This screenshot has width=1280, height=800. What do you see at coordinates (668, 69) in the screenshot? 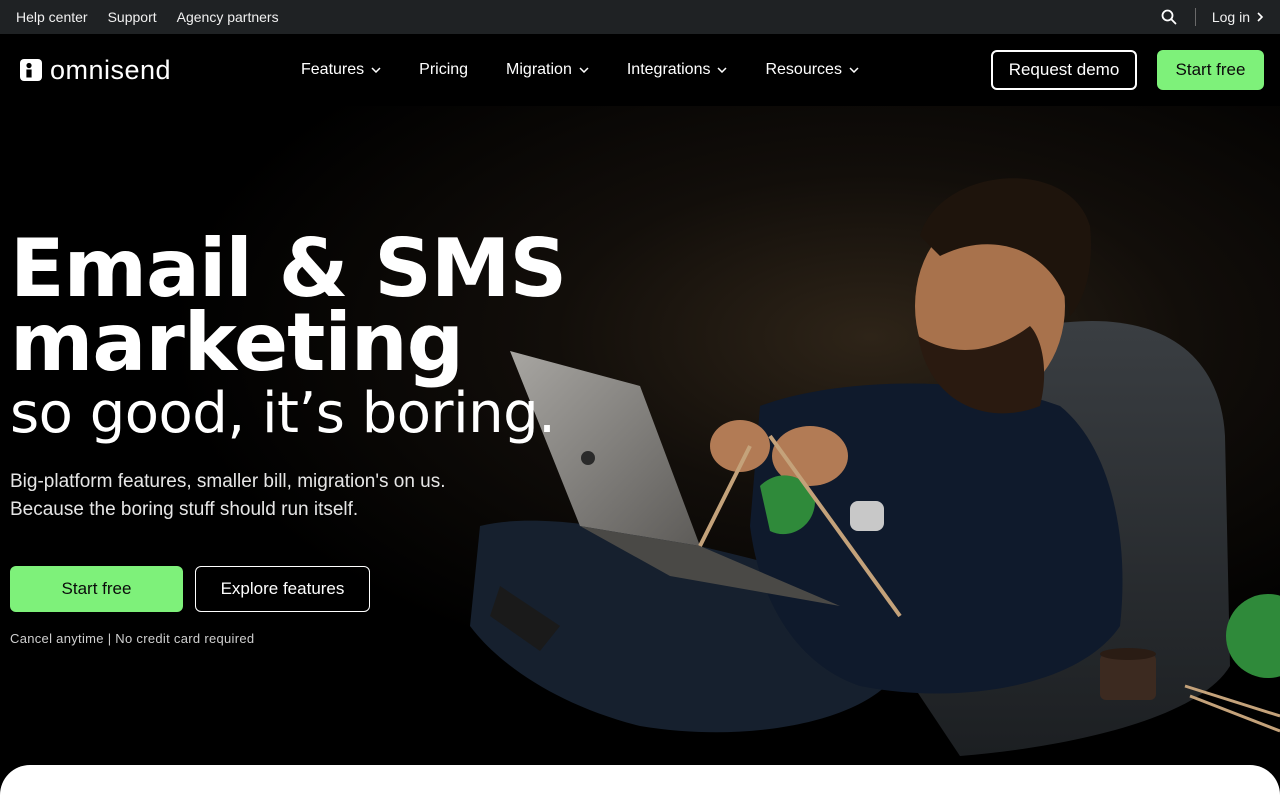
I see `nav-item-label: Integrations` at bounding box center [668, 69].